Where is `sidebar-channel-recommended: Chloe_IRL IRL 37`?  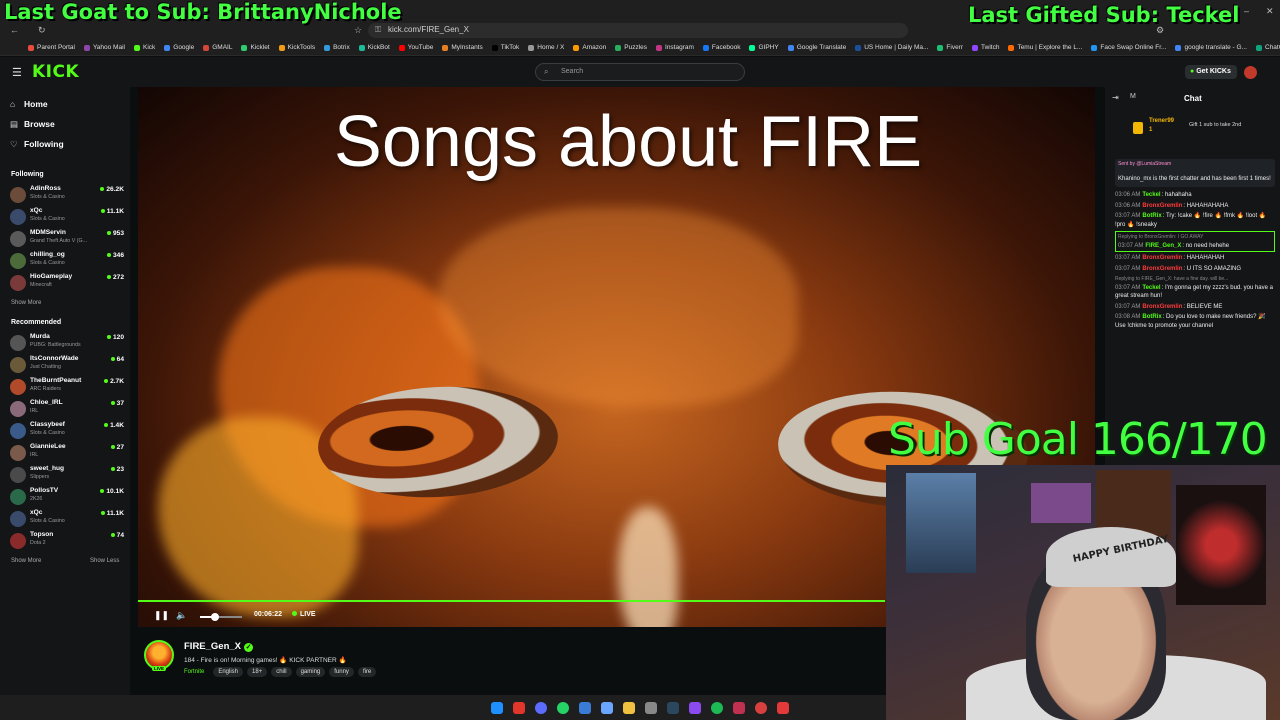
sidebar-channel-recommended: Chloe_IRL IRL 37 is located at coordinates (67, 410).